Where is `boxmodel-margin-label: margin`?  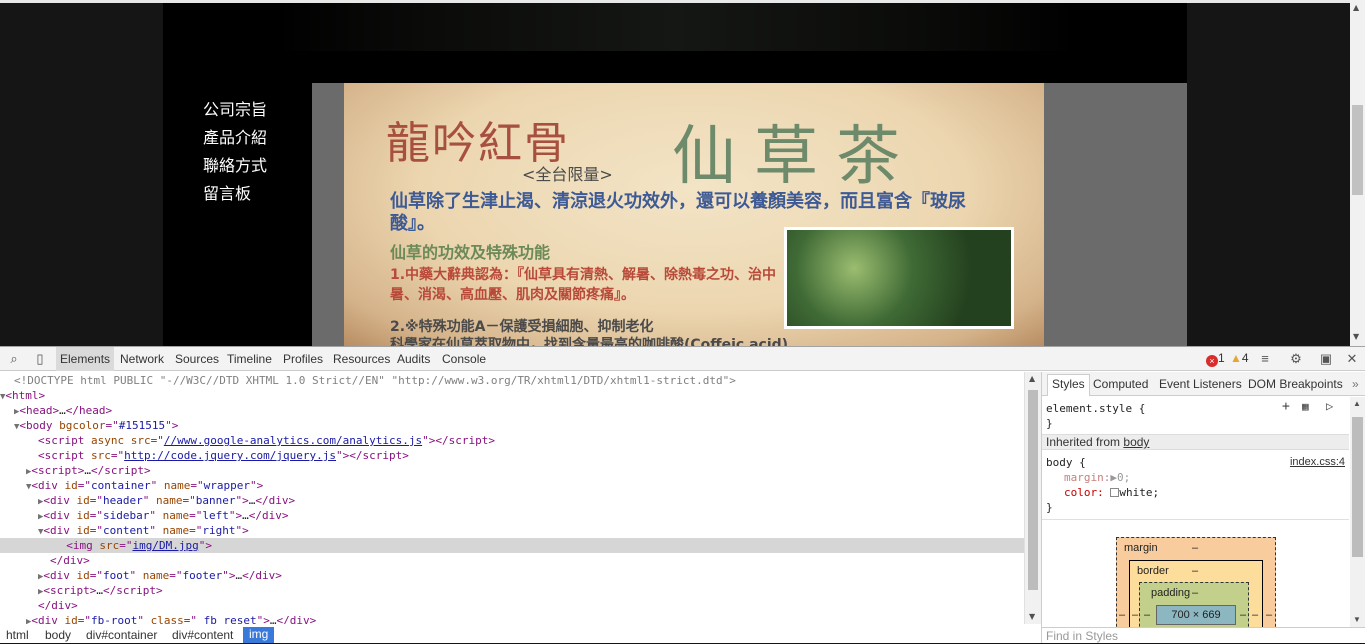
boxmodel-margin-label: margin is located at coordinates (1141, 548).